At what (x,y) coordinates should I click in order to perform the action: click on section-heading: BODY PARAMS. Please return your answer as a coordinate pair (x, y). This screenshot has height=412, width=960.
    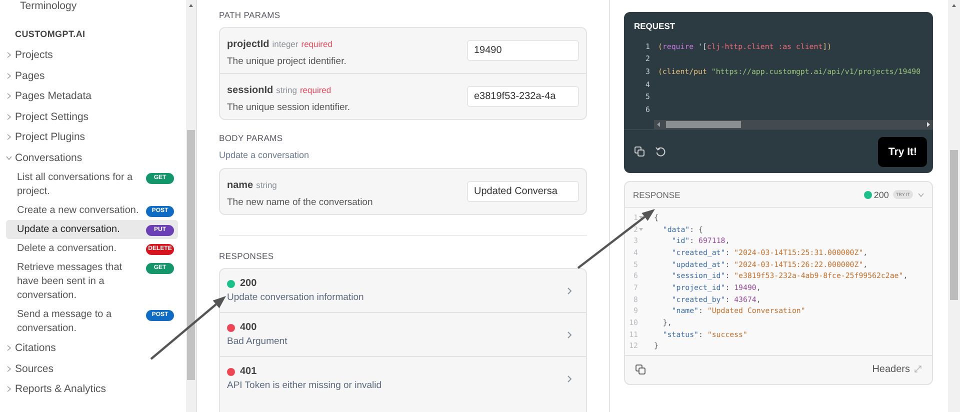
    Looking at the image, I should click on (251, 138).